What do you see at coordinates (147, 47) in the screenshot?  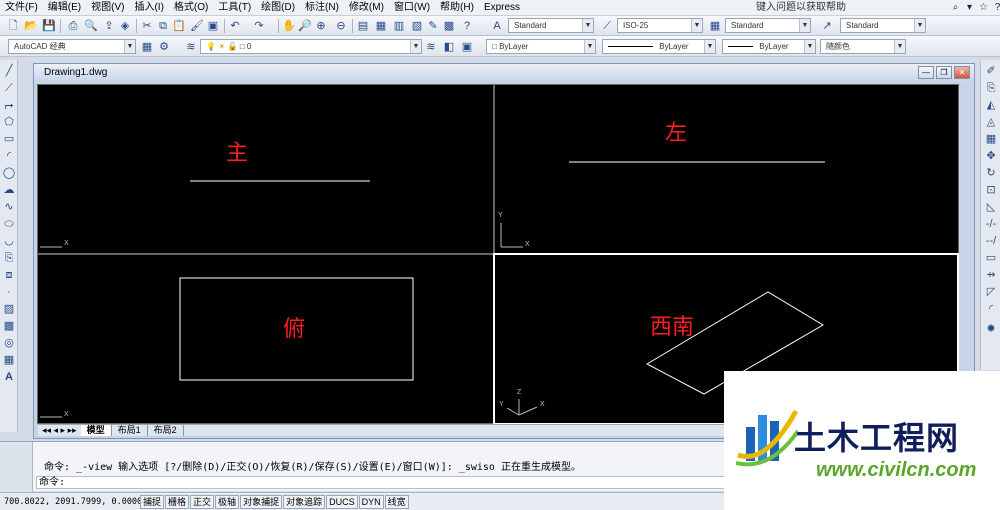 I see `workspace-settings-icon: ▦` at bounding box center [147, 47].